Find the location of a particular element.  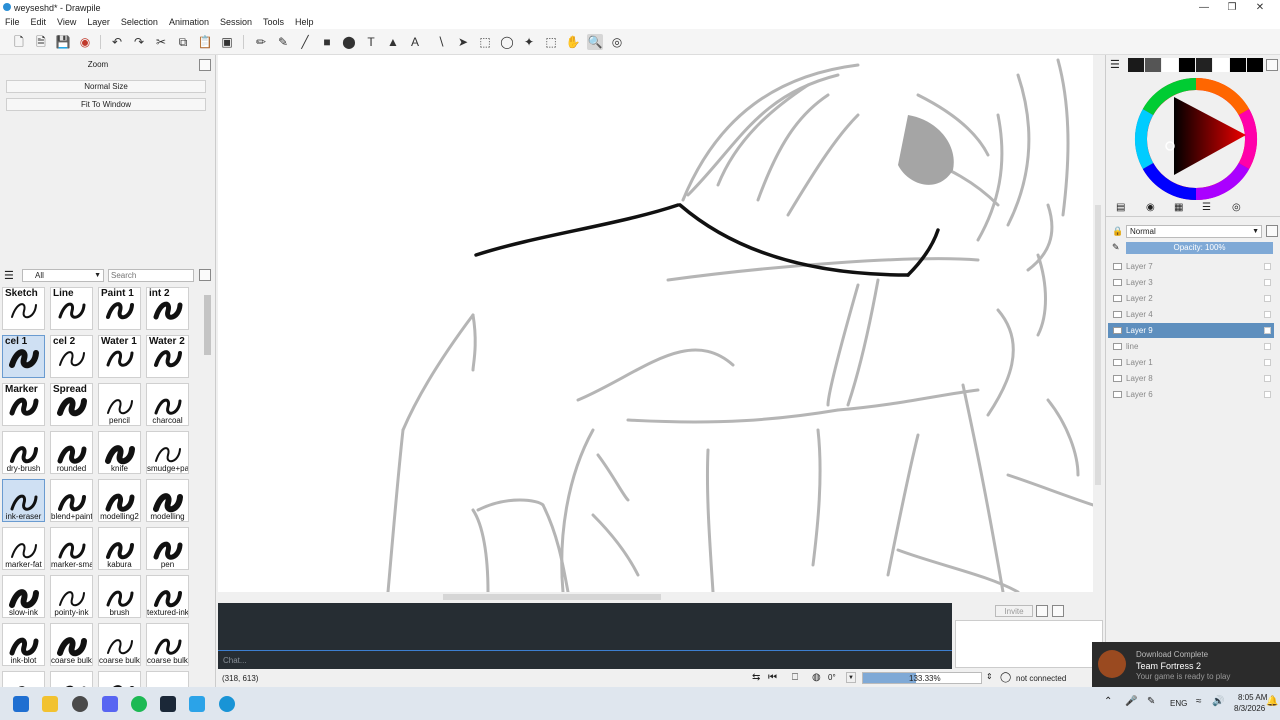

save-icon: 💾 is located at coordinates (63, 42).